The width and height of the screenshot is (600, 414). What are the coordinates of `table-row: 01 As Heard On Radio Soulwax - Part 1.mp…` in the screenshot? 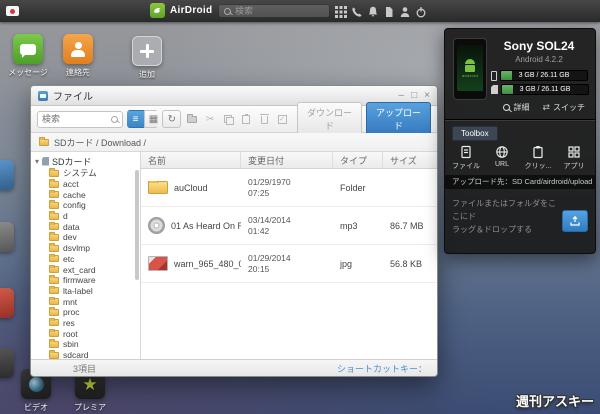 It's located at (289, 226).